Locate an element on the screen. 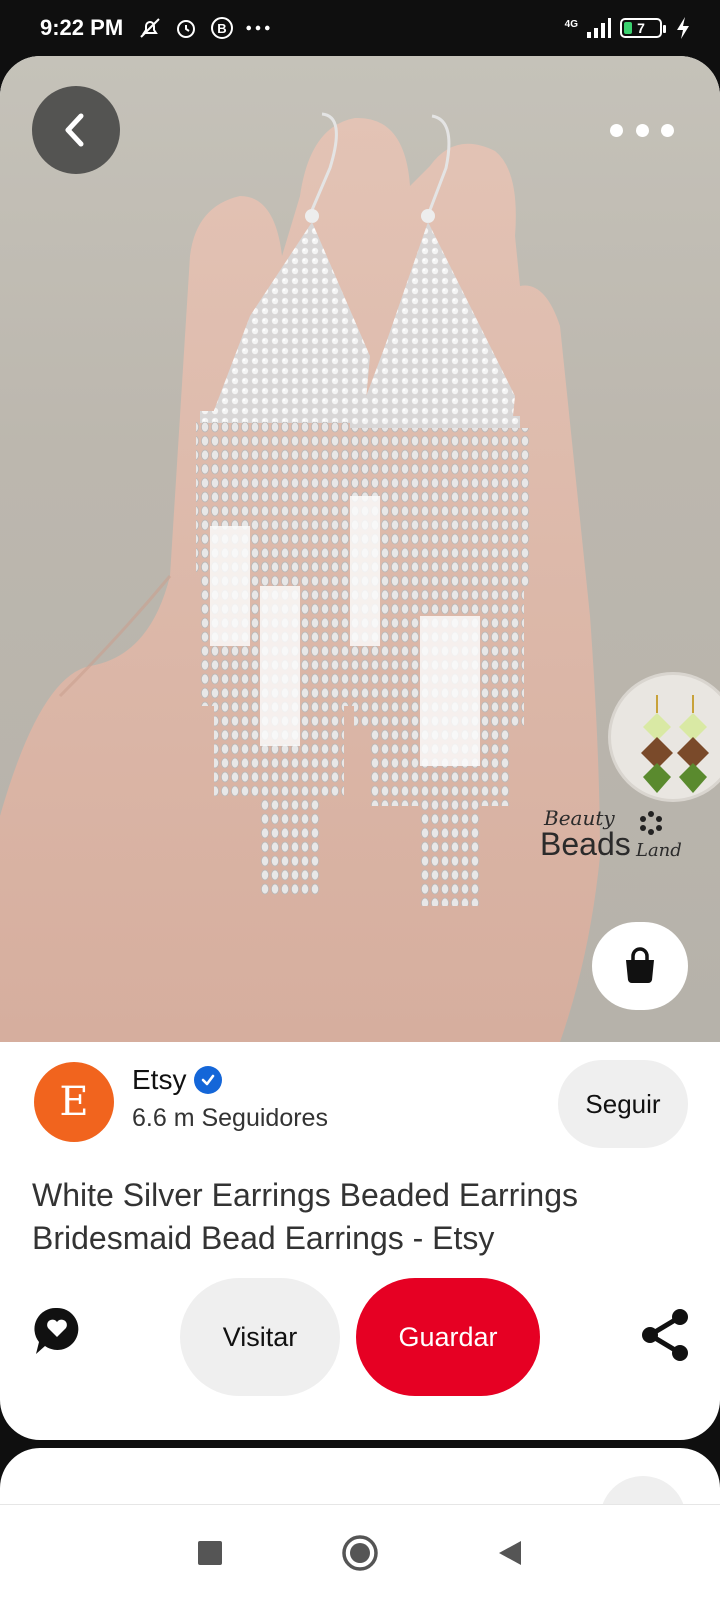 The image size is (720, 1600). shopping-bag-icon is located at coordinates (640, 965).